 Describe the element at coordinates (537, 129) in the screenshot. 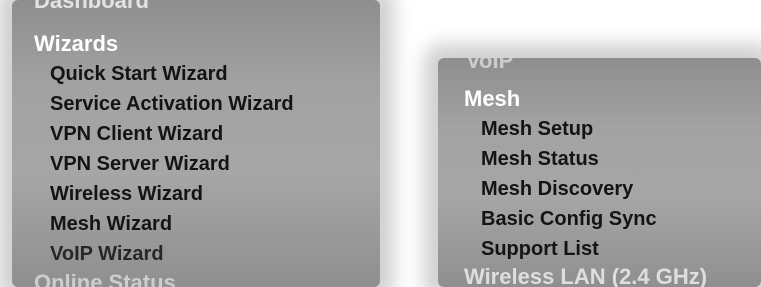

I see `menu-item-mesh-setup: Mesh Setup` at that location.